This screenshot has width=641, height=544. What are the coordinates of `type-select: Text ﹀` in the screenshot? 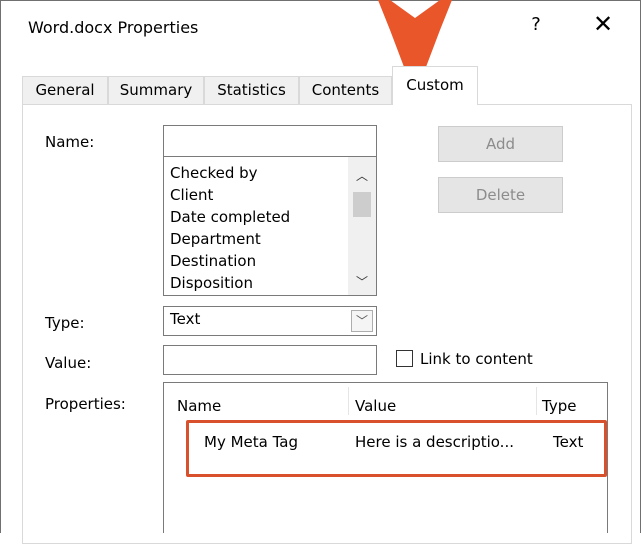 It's located at (270, 321).